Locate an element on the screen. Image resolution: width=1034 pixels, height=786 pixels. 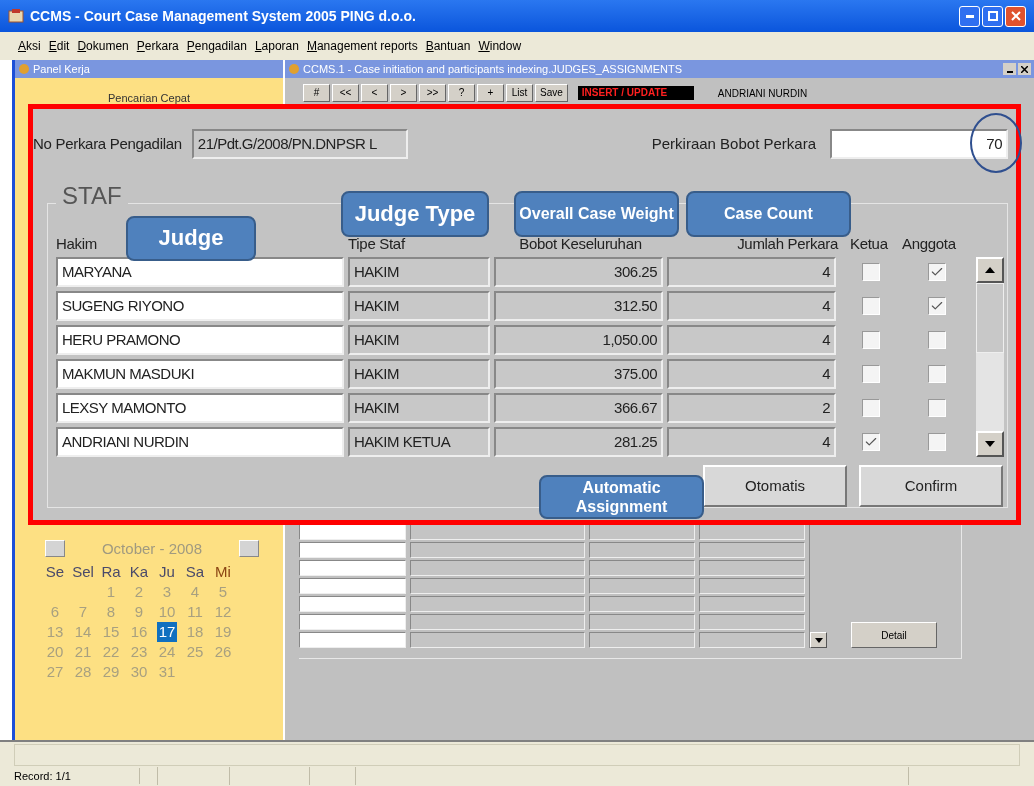
toolbar-button: Save is located at coordinates (551, 93).